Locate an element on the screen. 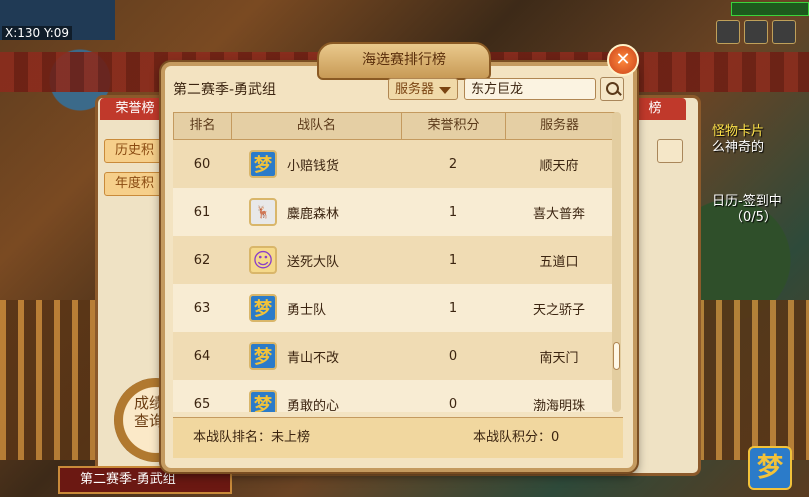  table-row: 62 ☺ 送死大队 1 五道口 is located at coordinates (393, 260).